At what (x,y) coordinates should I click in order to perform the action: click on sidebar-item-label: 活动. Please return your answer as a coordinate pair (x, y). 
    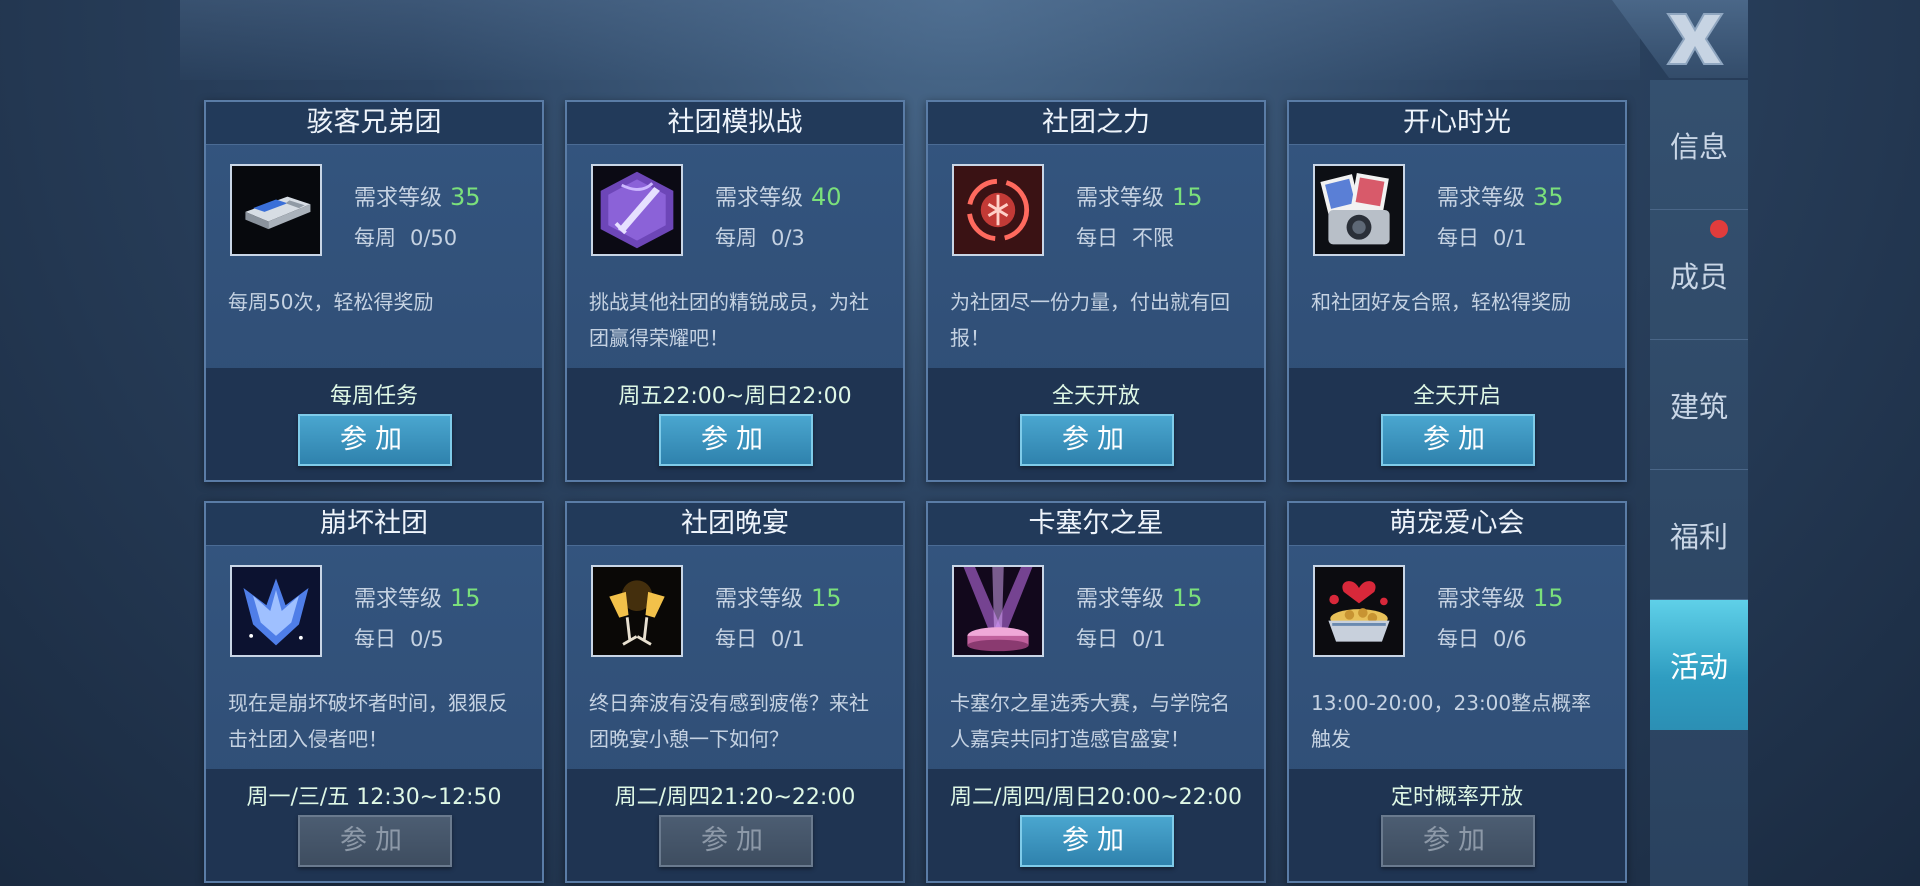
    Looking at the image, I should click on (1698, 667).